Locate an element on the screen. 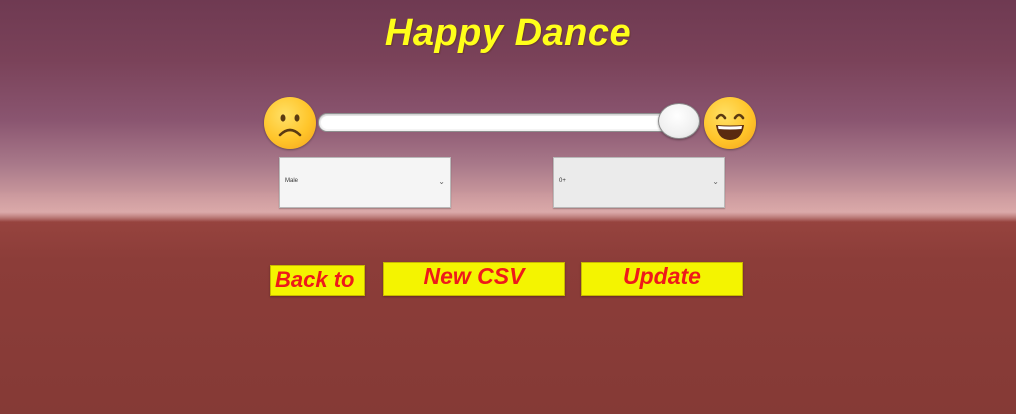 The width and height of the screenshot is (1016, 414). back-button: Back to is located at coordinates (317, 280).